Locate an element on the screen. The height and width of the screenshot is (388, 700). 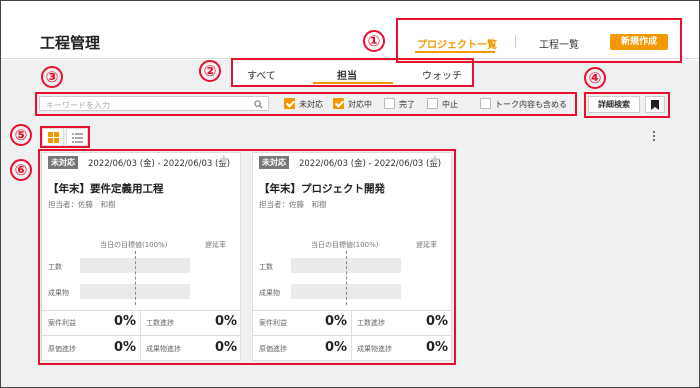
callout-number-4: ④ is located at coordinates (595, 78).